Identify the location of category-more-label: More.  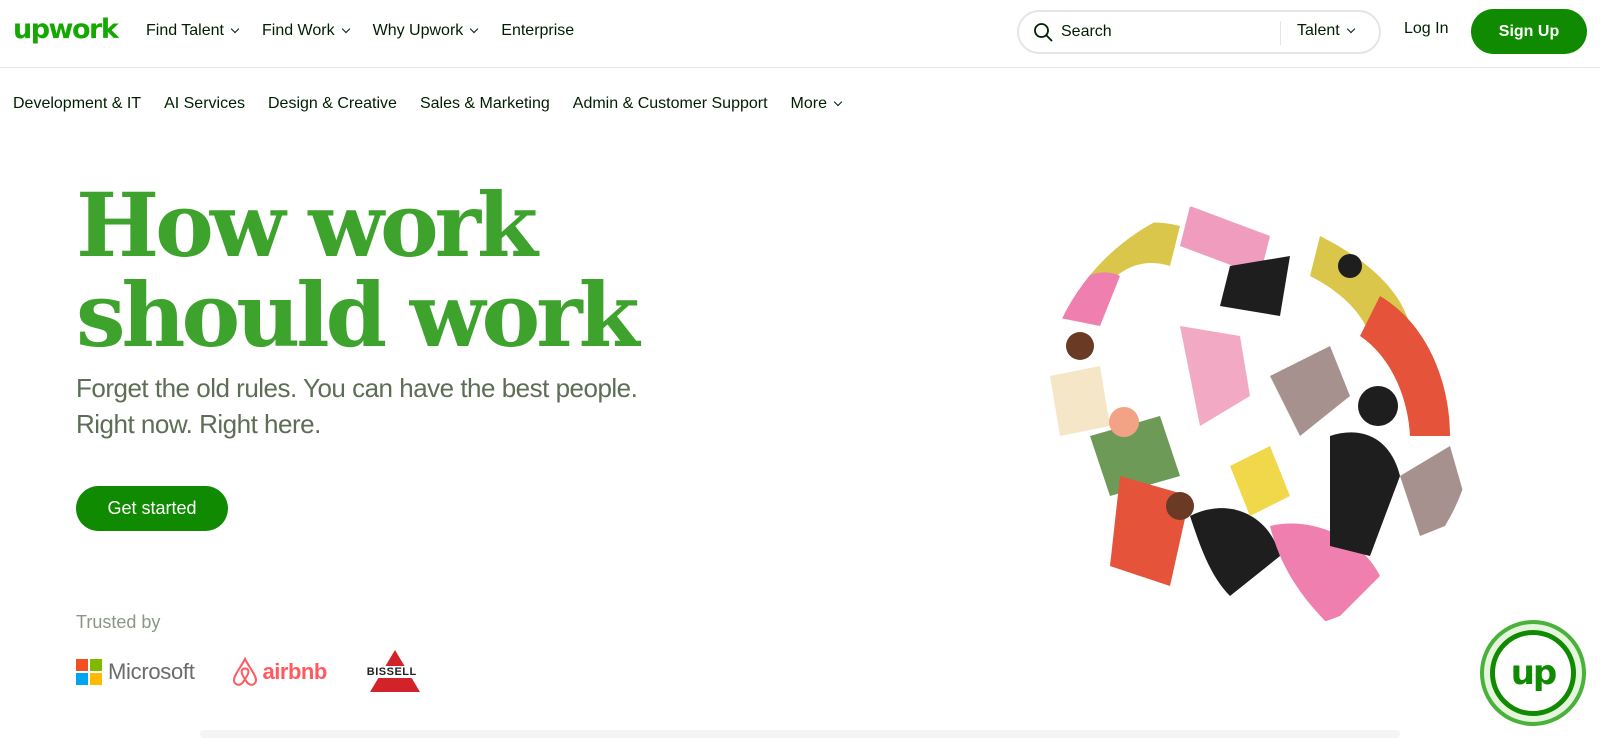
(808, 103).